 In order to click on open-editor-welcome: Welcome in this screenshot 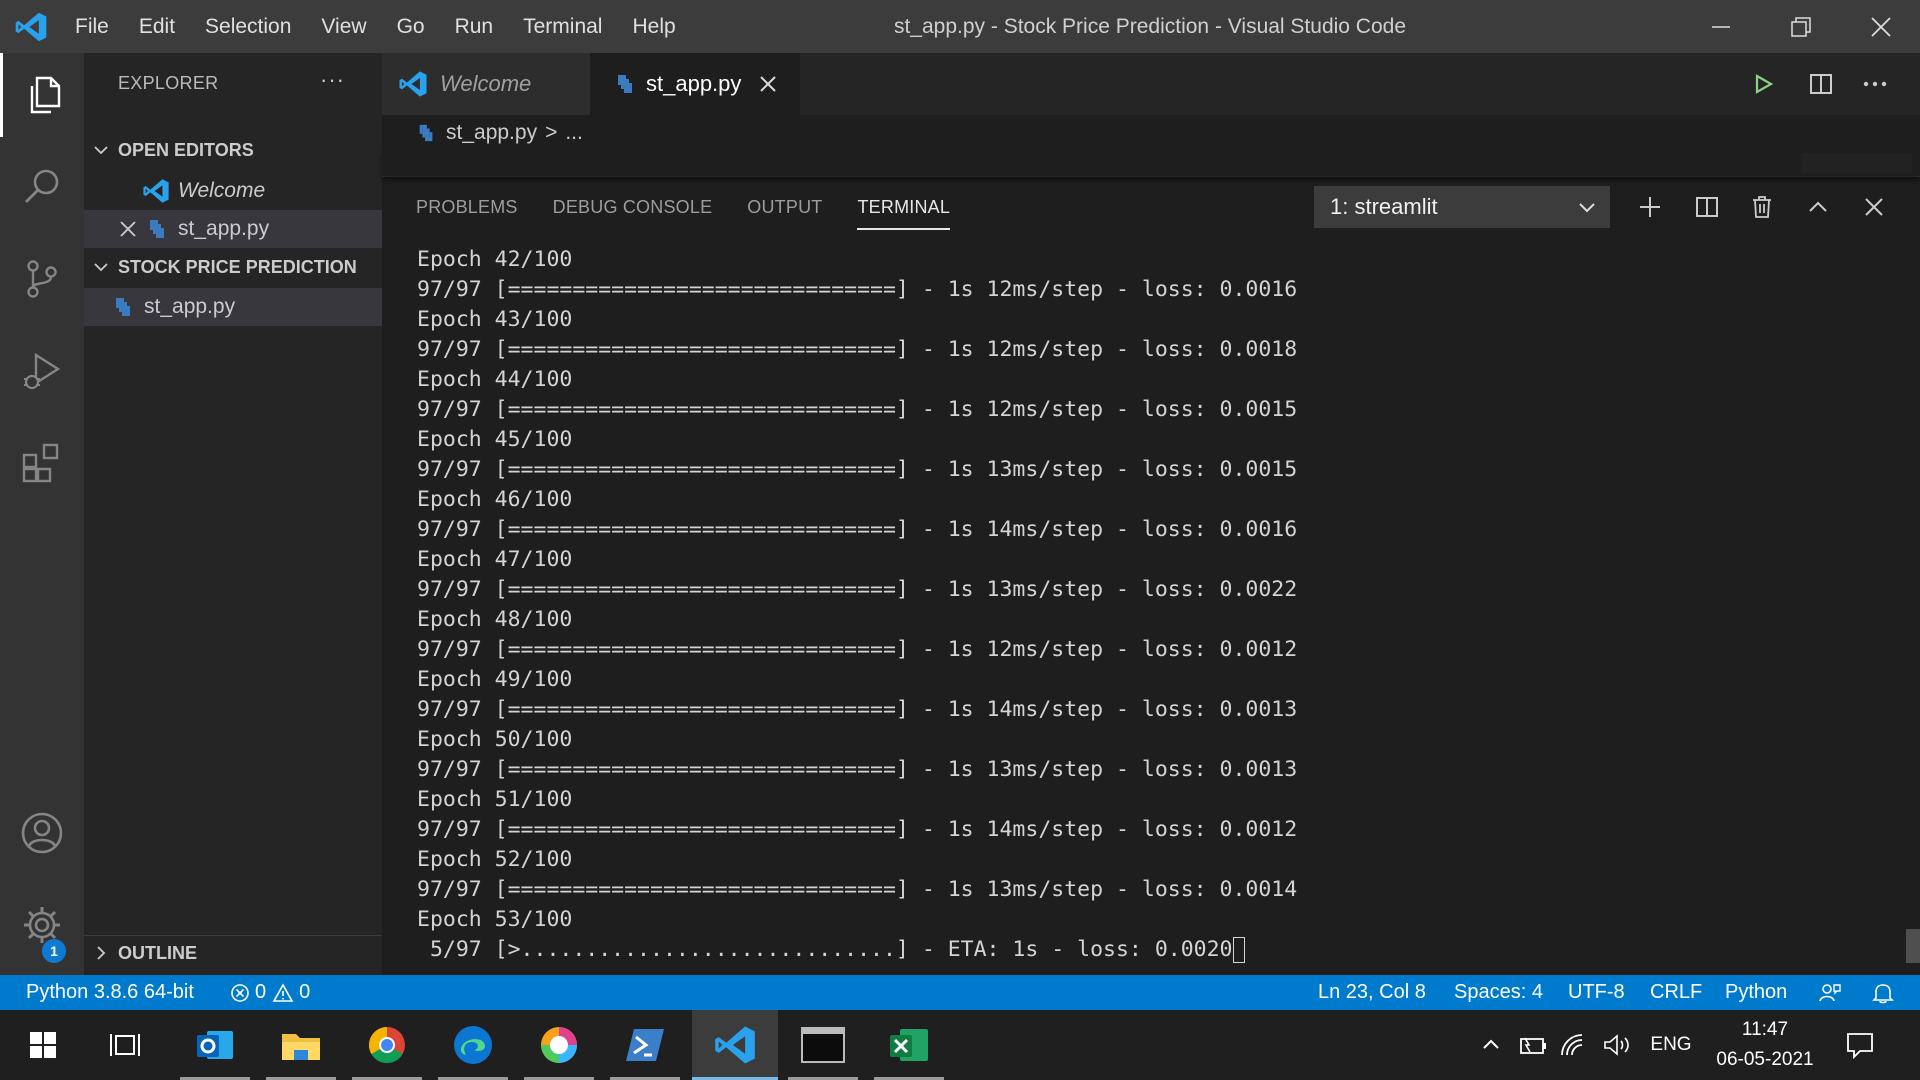, I will do `click(233, 191)`.